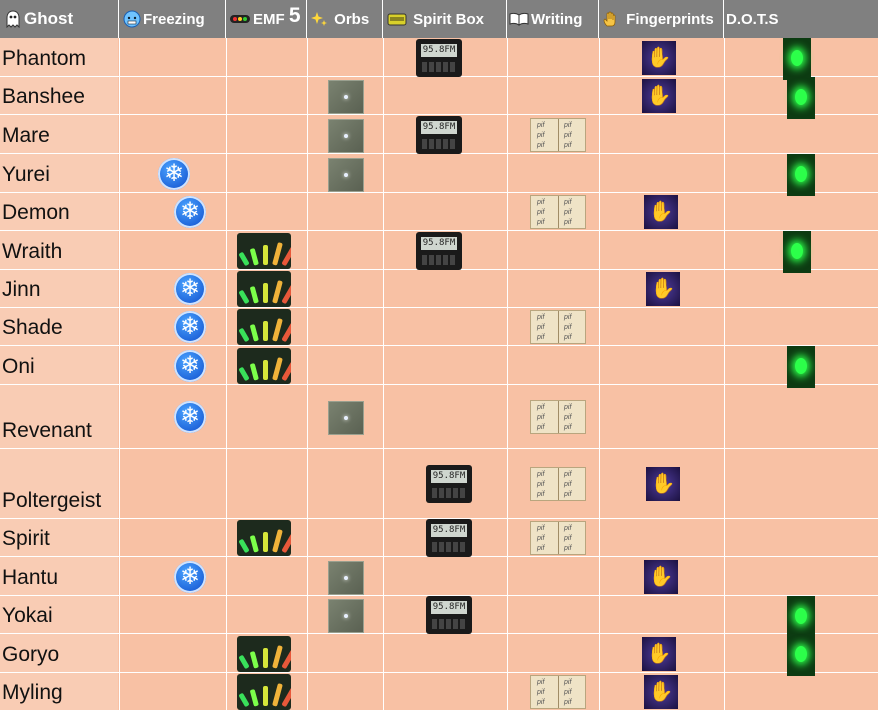 This screenshot has width=878, height=711. I want to click on ghost-row-shade: Shade ❄ pif pif pif pif pif pif, so click(439, 327).